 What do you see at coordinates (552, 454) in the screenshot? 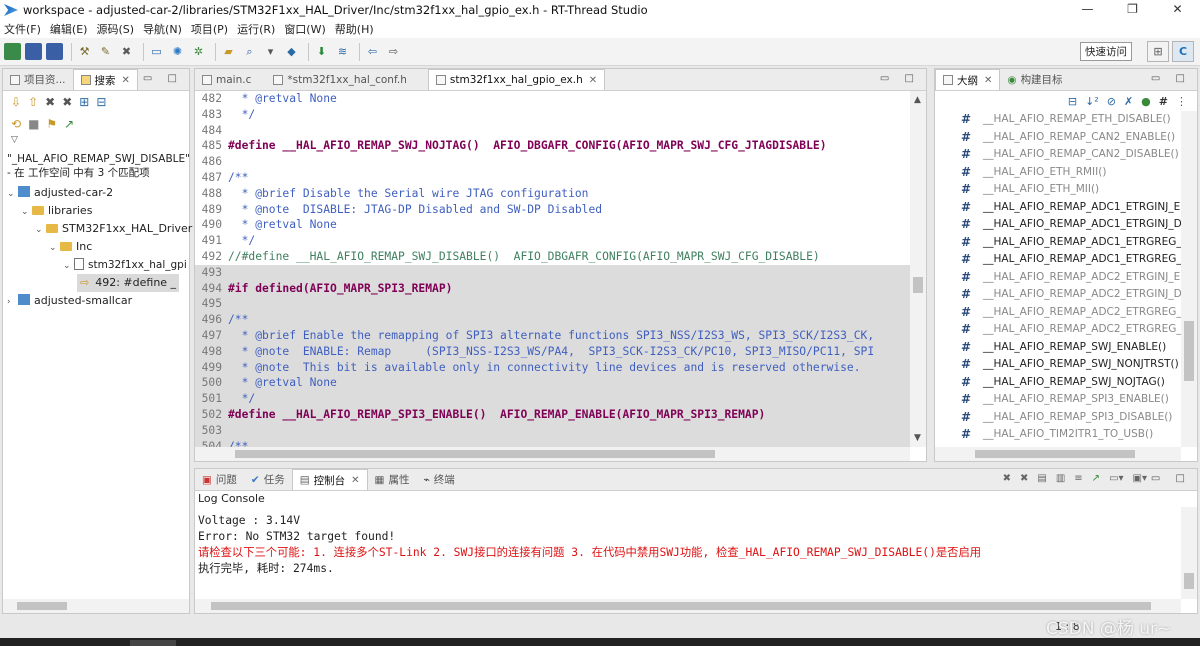
I see `editor-horizontal-scrollbar` at bounding box center [552, 454].